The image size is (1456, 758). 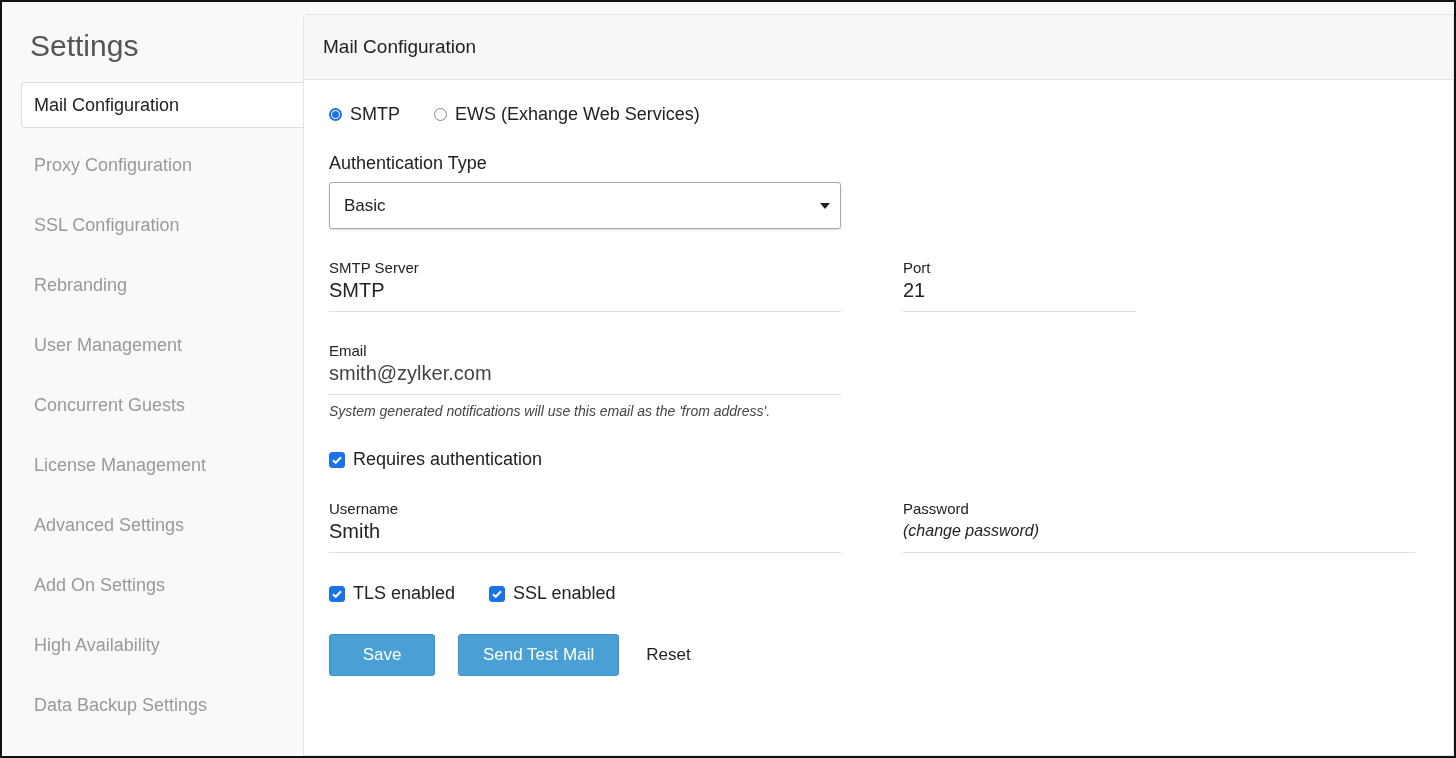 I want to click on field-value: 21, so click(x=915, y=290).